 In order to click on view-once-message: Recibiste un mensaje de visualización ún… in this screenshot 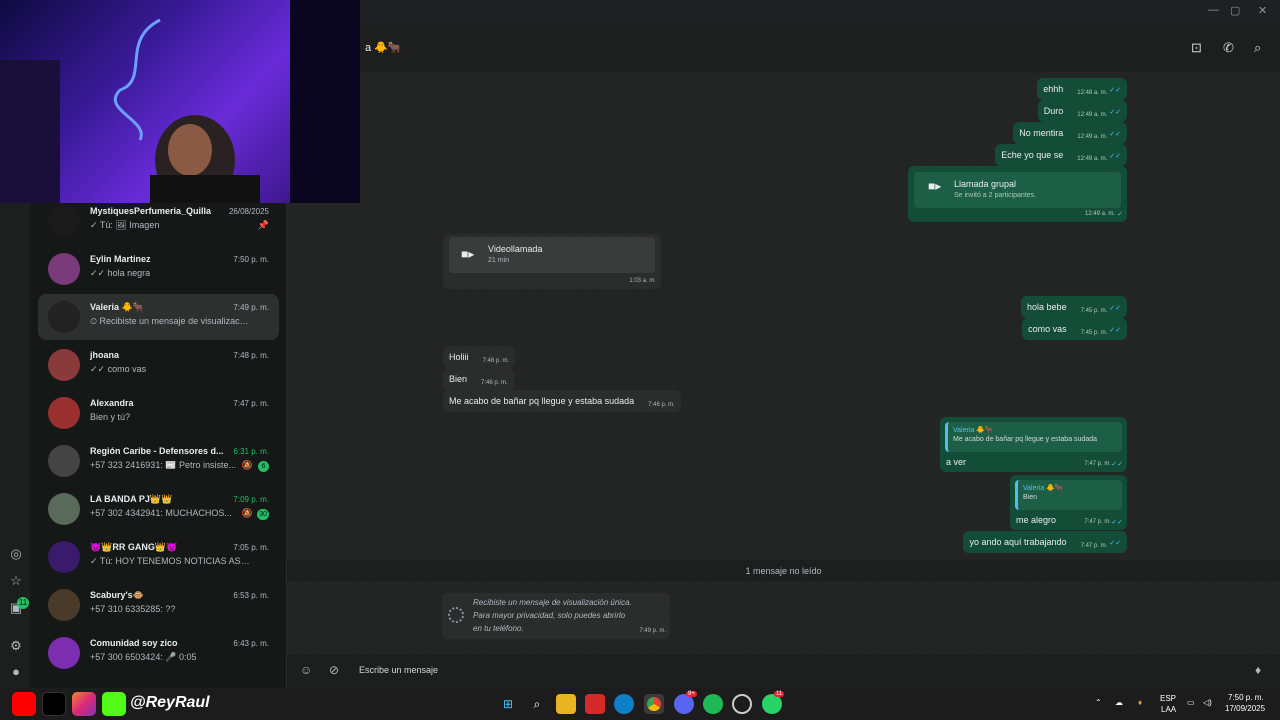, I will do `click(556, 616)`.